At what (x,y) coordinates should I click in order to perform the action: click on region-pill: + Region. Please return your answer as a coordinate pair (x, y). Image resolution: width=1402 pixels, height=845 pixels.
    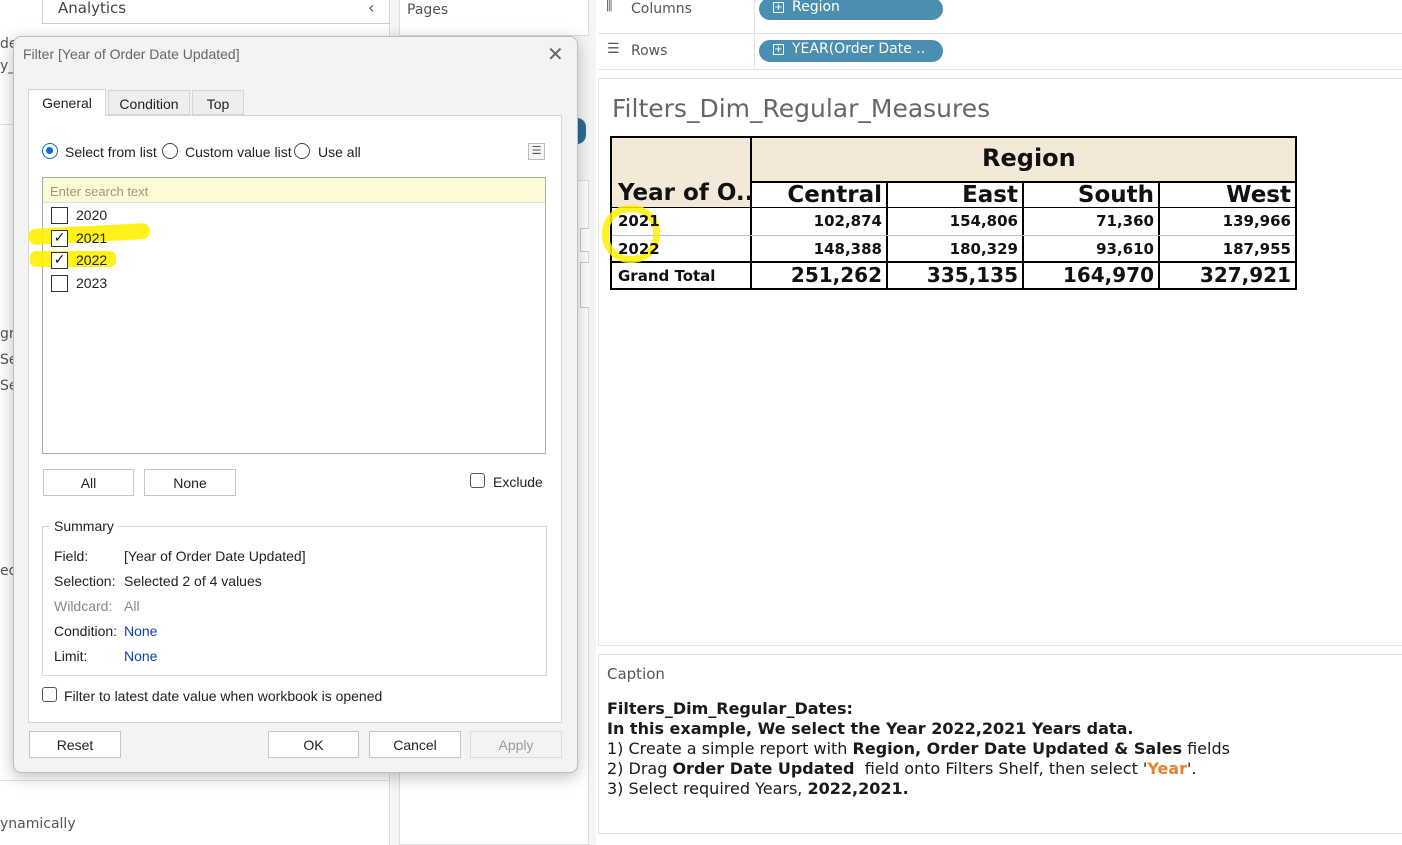
    Looking at the image, I should click on (851, 10).